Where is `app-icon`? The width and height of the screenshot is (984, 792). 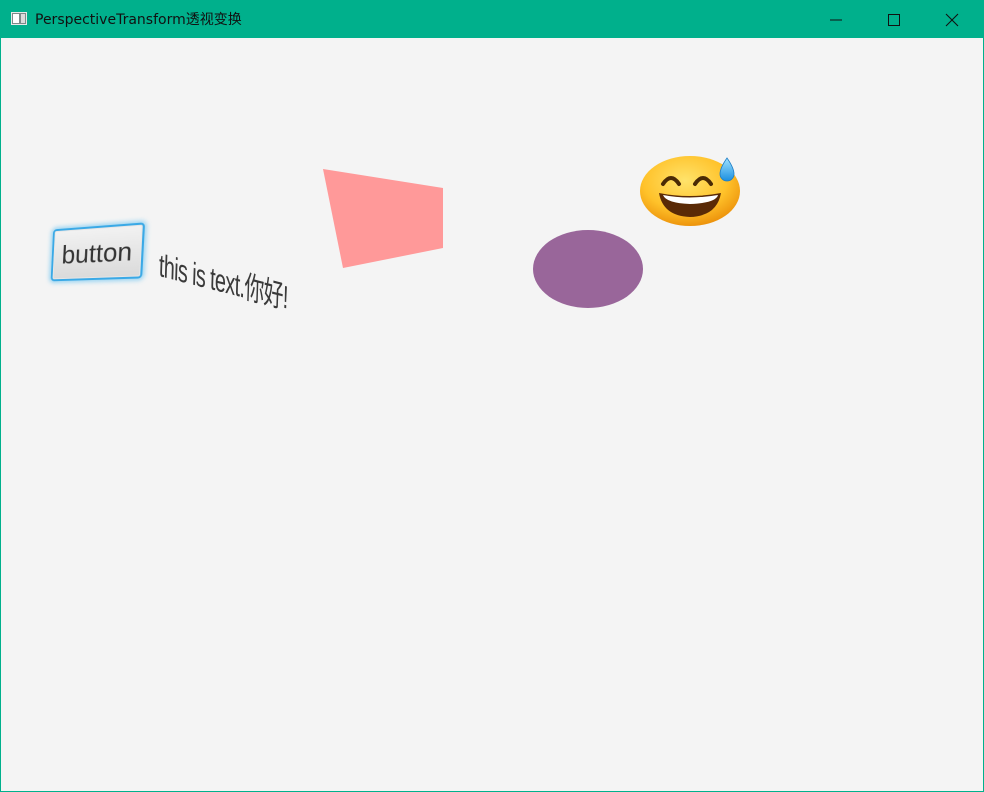 app-icon is located at coordinates (19, 18).